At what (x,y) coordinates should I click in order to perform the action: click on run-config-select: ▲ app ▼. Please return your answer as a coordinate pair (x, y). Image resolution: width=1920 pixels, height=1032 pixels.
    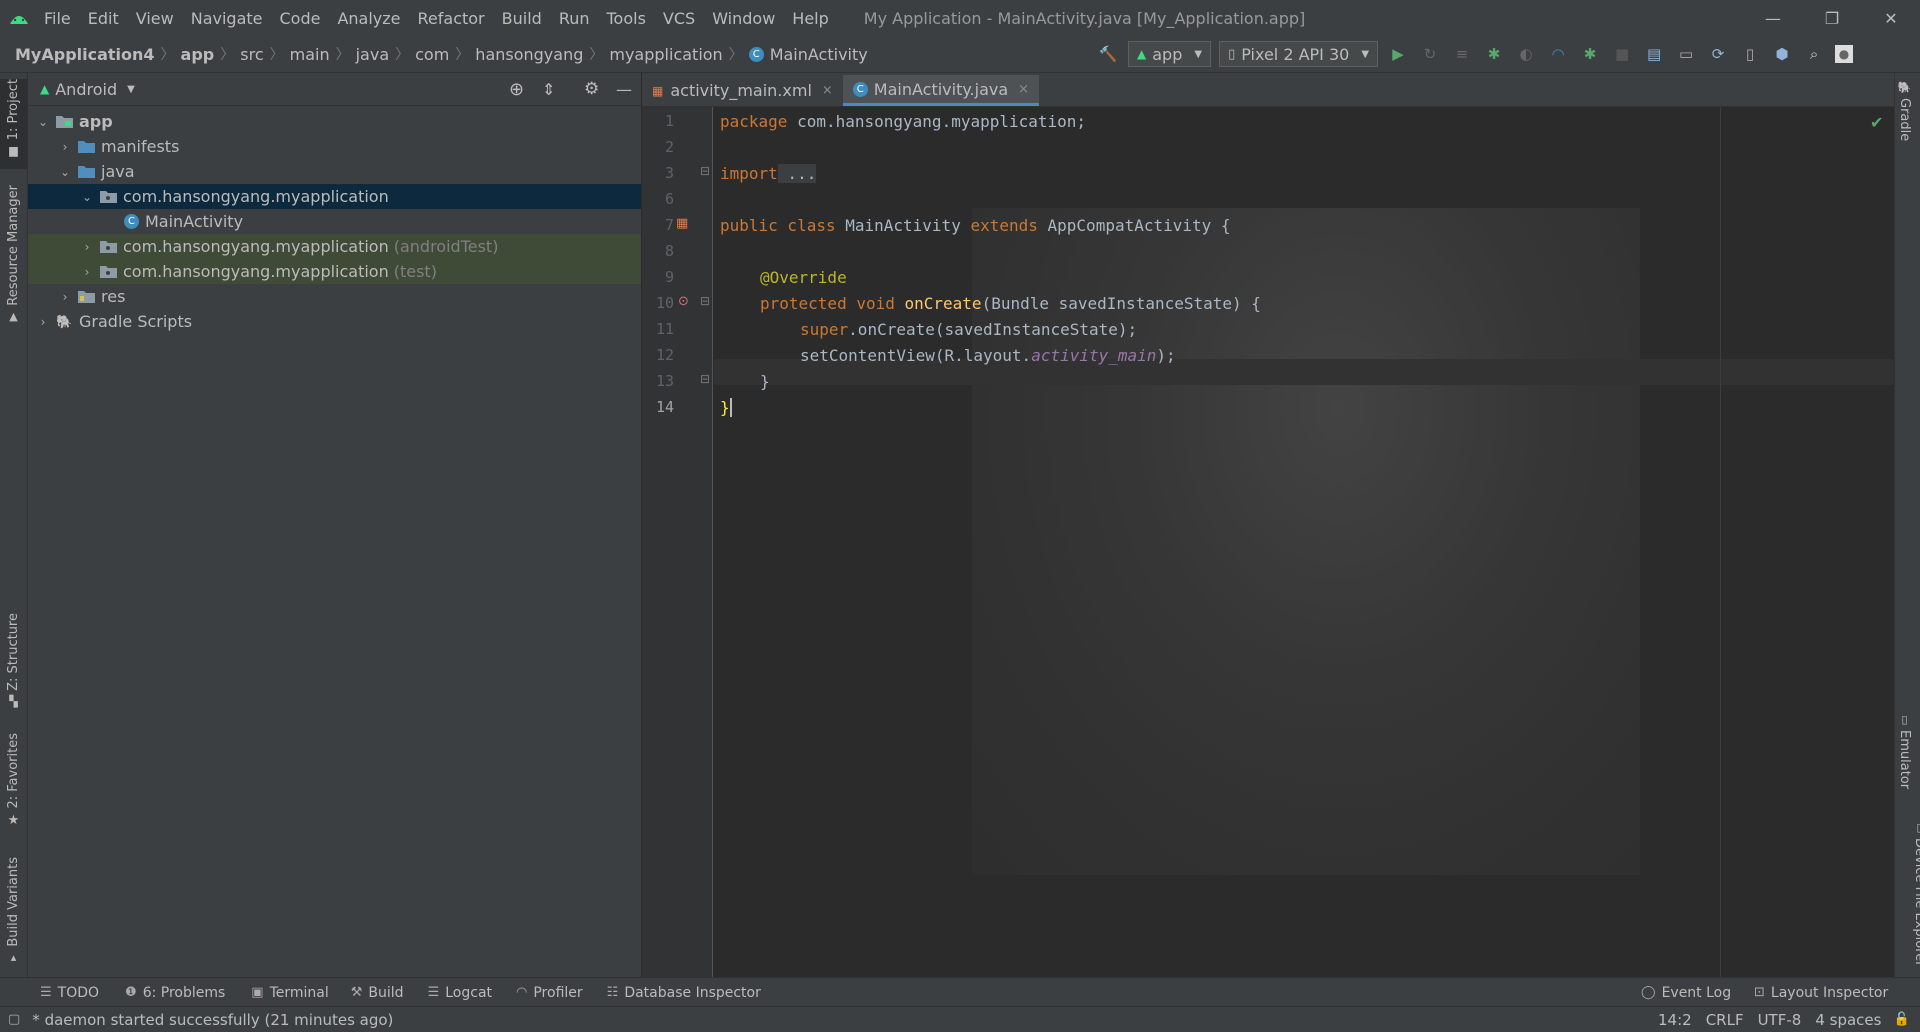
    Looking at the image, I should click on (1170, 54).